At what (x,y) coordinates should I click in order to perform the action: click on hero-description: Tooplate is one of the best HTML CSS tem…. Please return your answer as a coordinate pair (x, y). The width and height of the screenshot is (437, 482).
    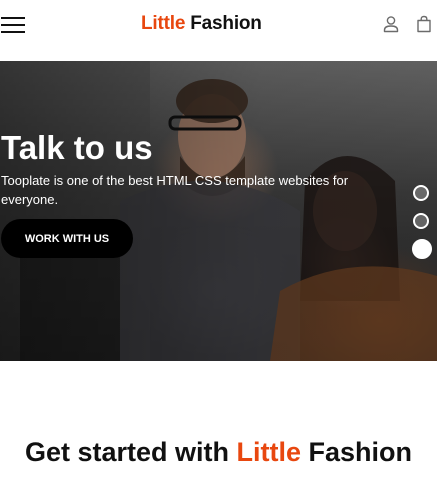
    Looking at the image, I should click on (175, 190).